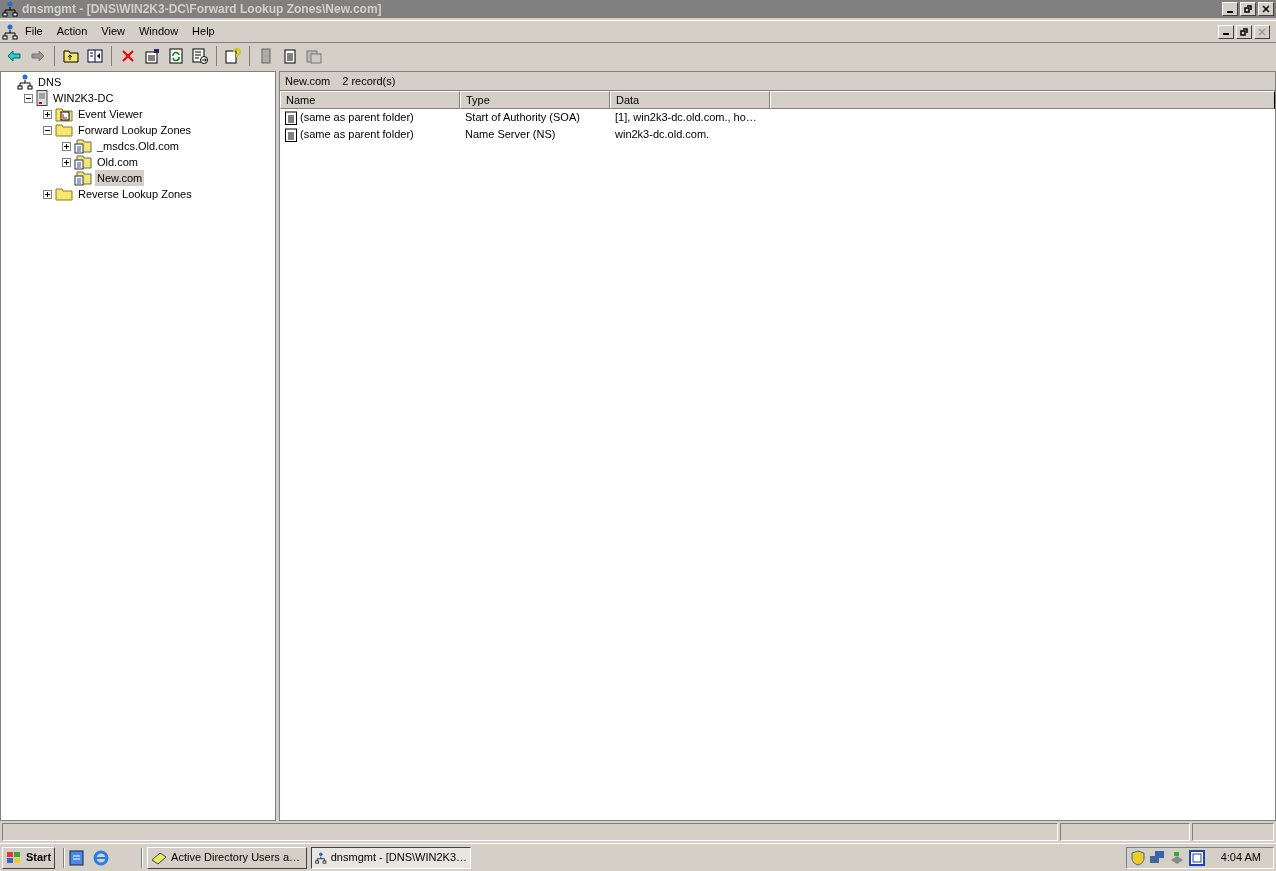  I want to click on tree-item: New.com, so click(120, 178).